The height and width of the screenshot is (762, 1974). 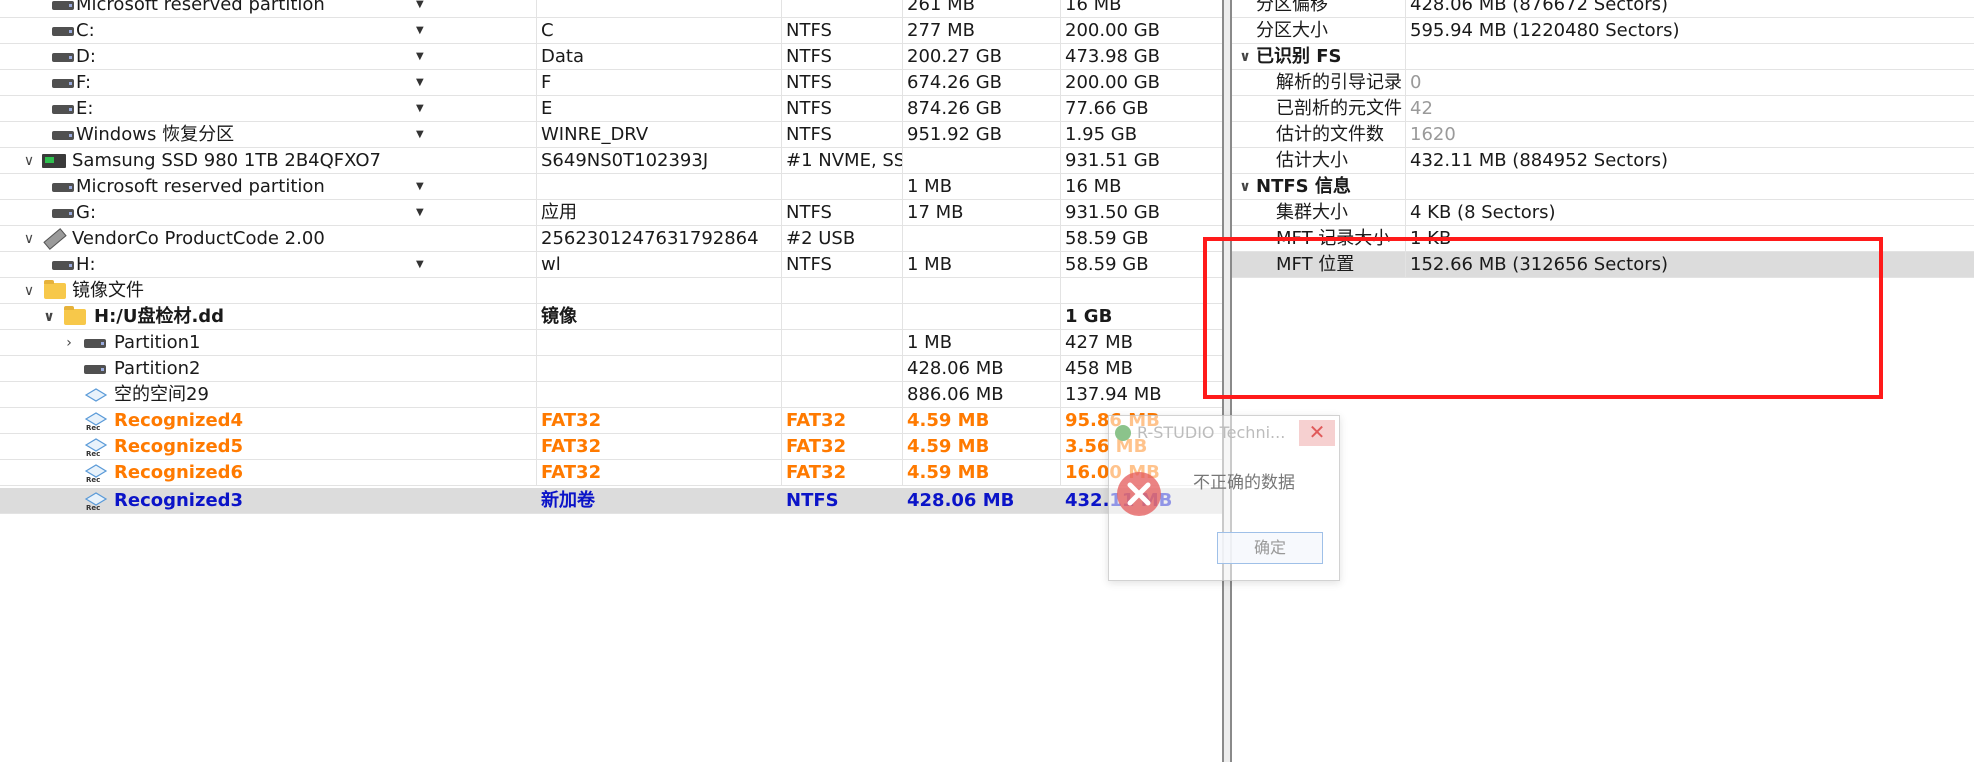 What do you see at coordinates (1113, 394) in the screenshot?
I see `row-size: 137.94 MB` at bounding box center [1113, 394].